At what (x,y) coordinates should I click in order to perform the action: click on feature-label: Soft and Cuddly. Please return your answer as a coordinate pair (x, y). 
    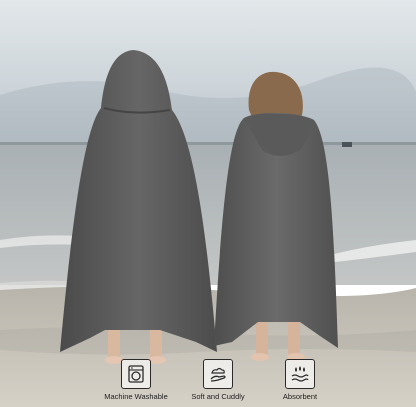
    Looking at the image, I should click on (218, 396).